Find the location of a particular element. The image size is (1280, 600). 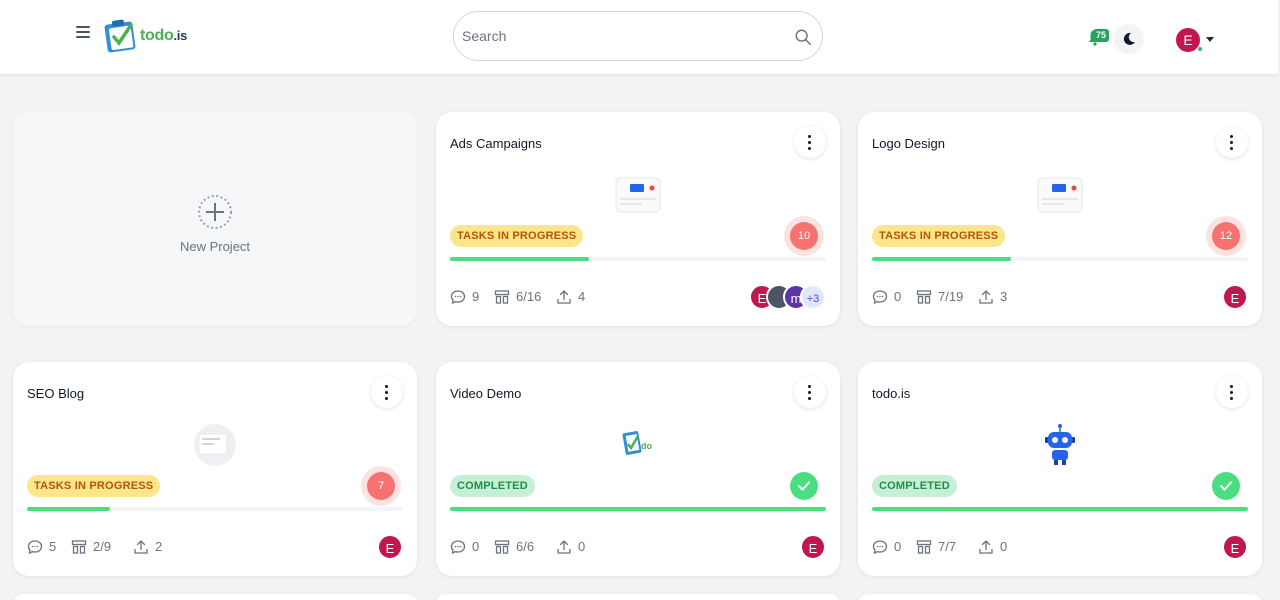

completed-badge is located at coordinates (804, 486).